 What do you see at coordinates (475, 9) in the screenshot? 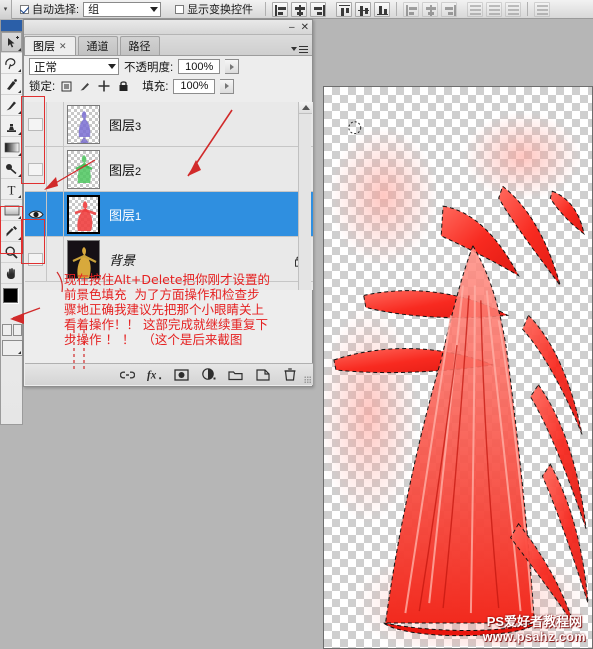
I see `distribute-left-edges-button` at bounding box center [475, 9].